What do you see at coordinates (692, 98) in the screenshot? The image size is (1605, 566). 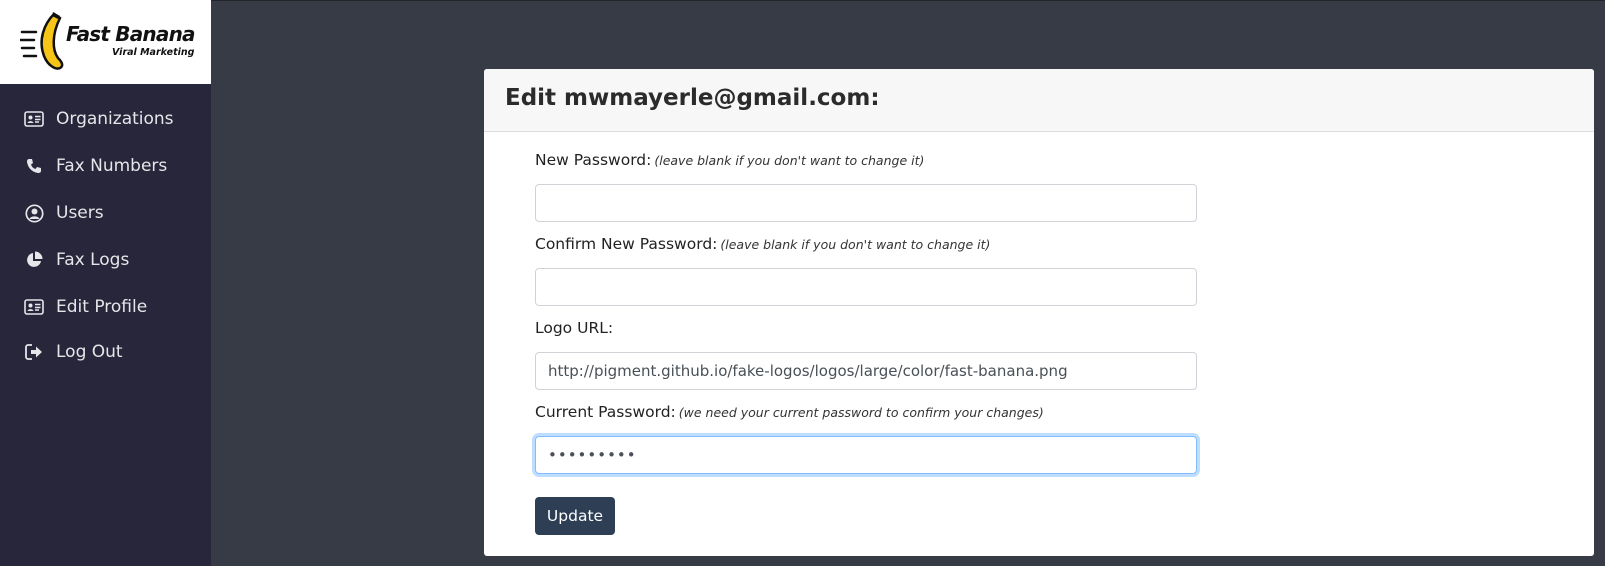 I see `page-title: Edit mwmayerle@gmail.com:` at bounding box center [692, 98].